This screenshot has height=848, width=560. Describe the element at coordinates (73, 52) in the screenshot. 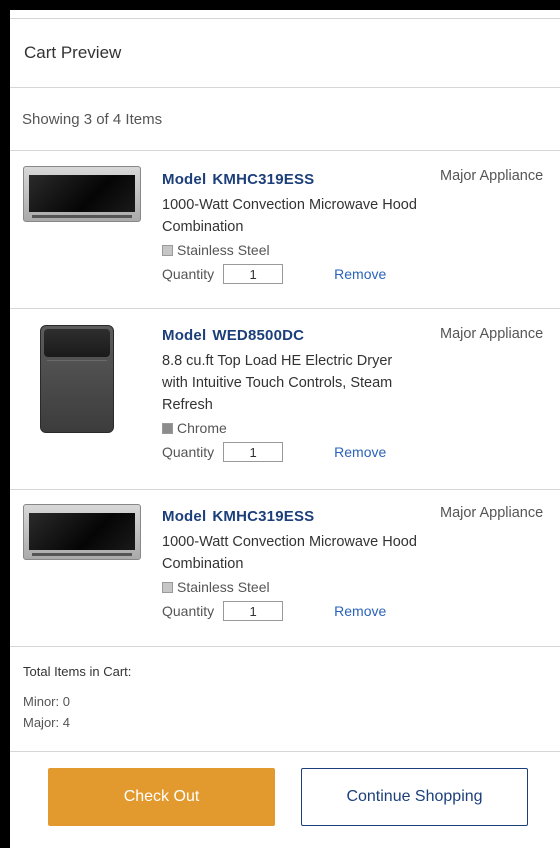

I see `page-title: Cart Preview` at that location.